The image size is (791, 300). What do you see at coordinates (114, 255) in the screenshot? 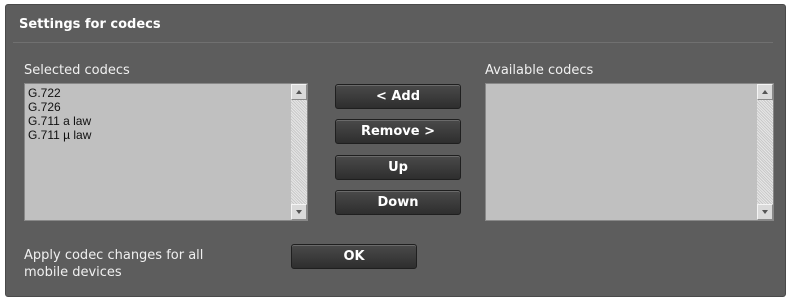
I see `apply-label-line1: Apply codec changes for all` at bounding box center [114, 255].